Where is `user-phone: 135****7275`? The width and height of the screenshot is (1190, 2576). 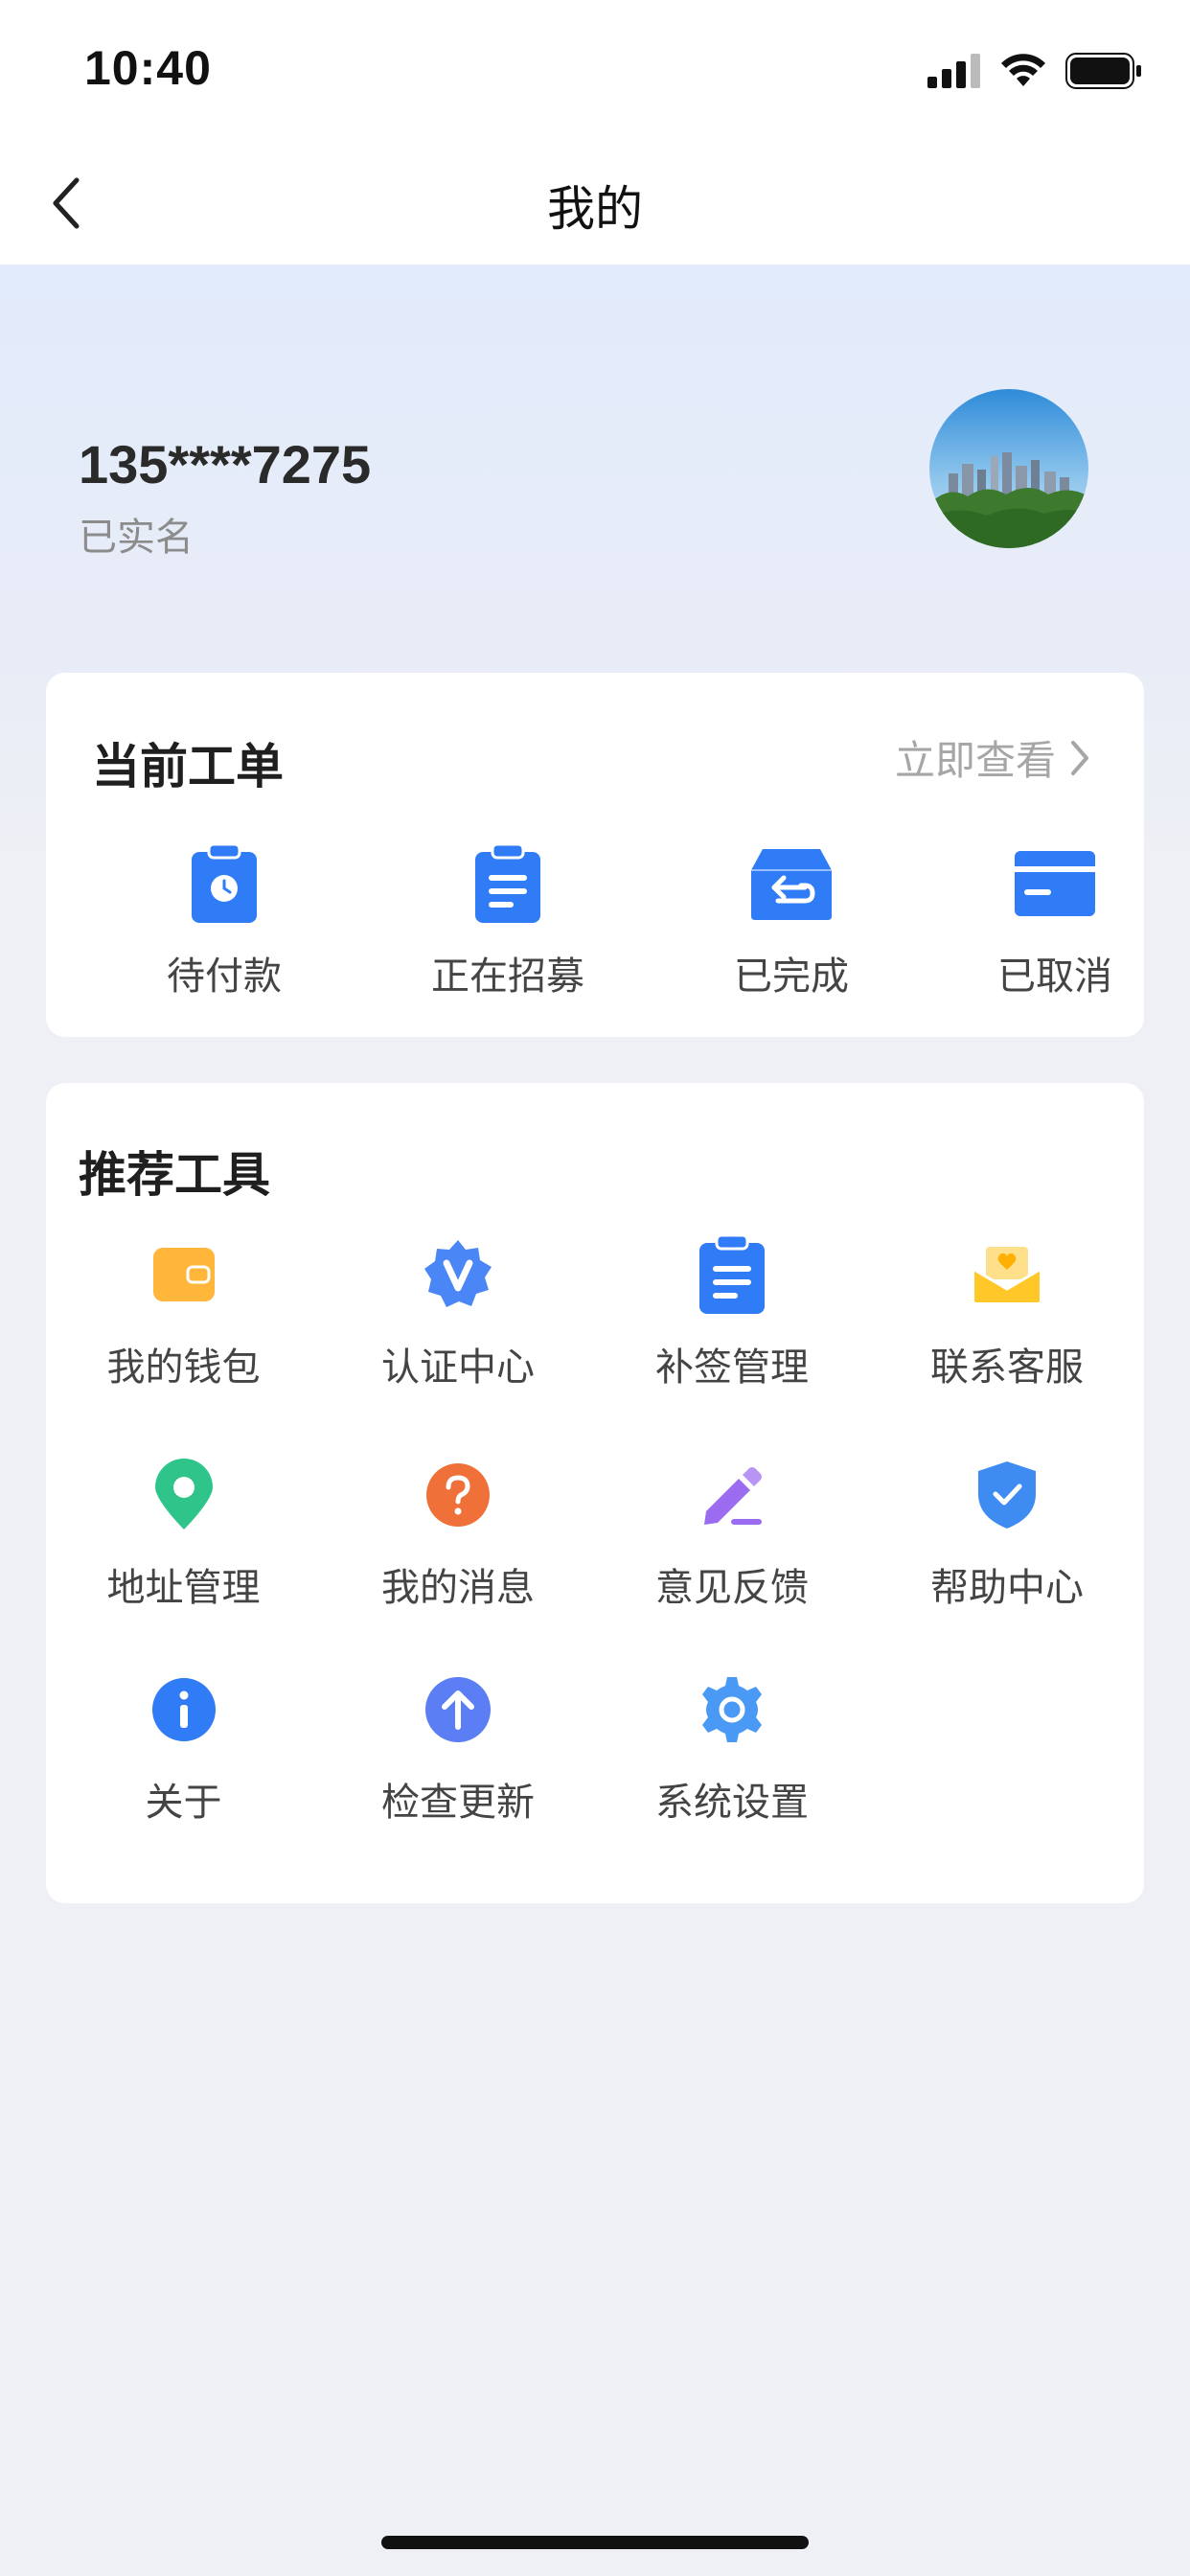 user-phone: 135****7275 is located at coordinates (226, 464).